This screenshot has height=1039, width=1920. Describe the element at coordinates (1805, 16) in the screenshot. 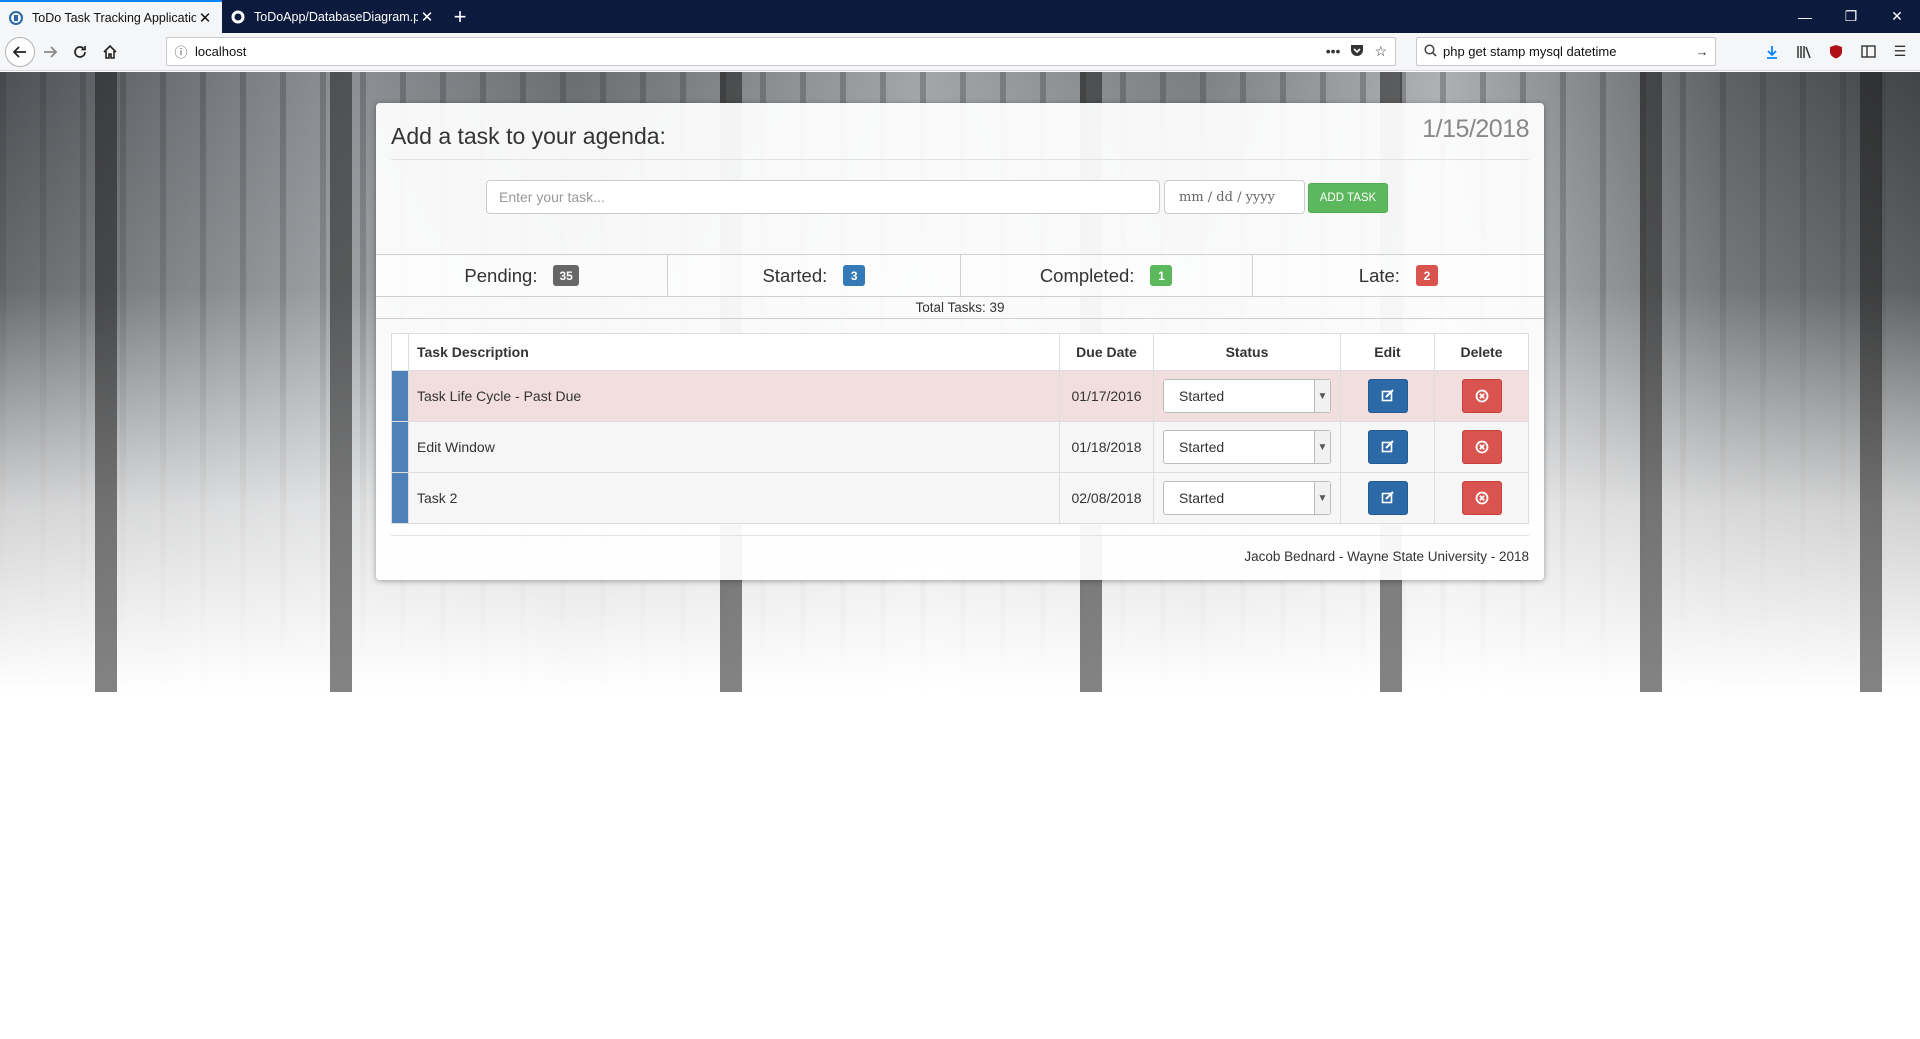

I see `minimize-icon: —` at that location.